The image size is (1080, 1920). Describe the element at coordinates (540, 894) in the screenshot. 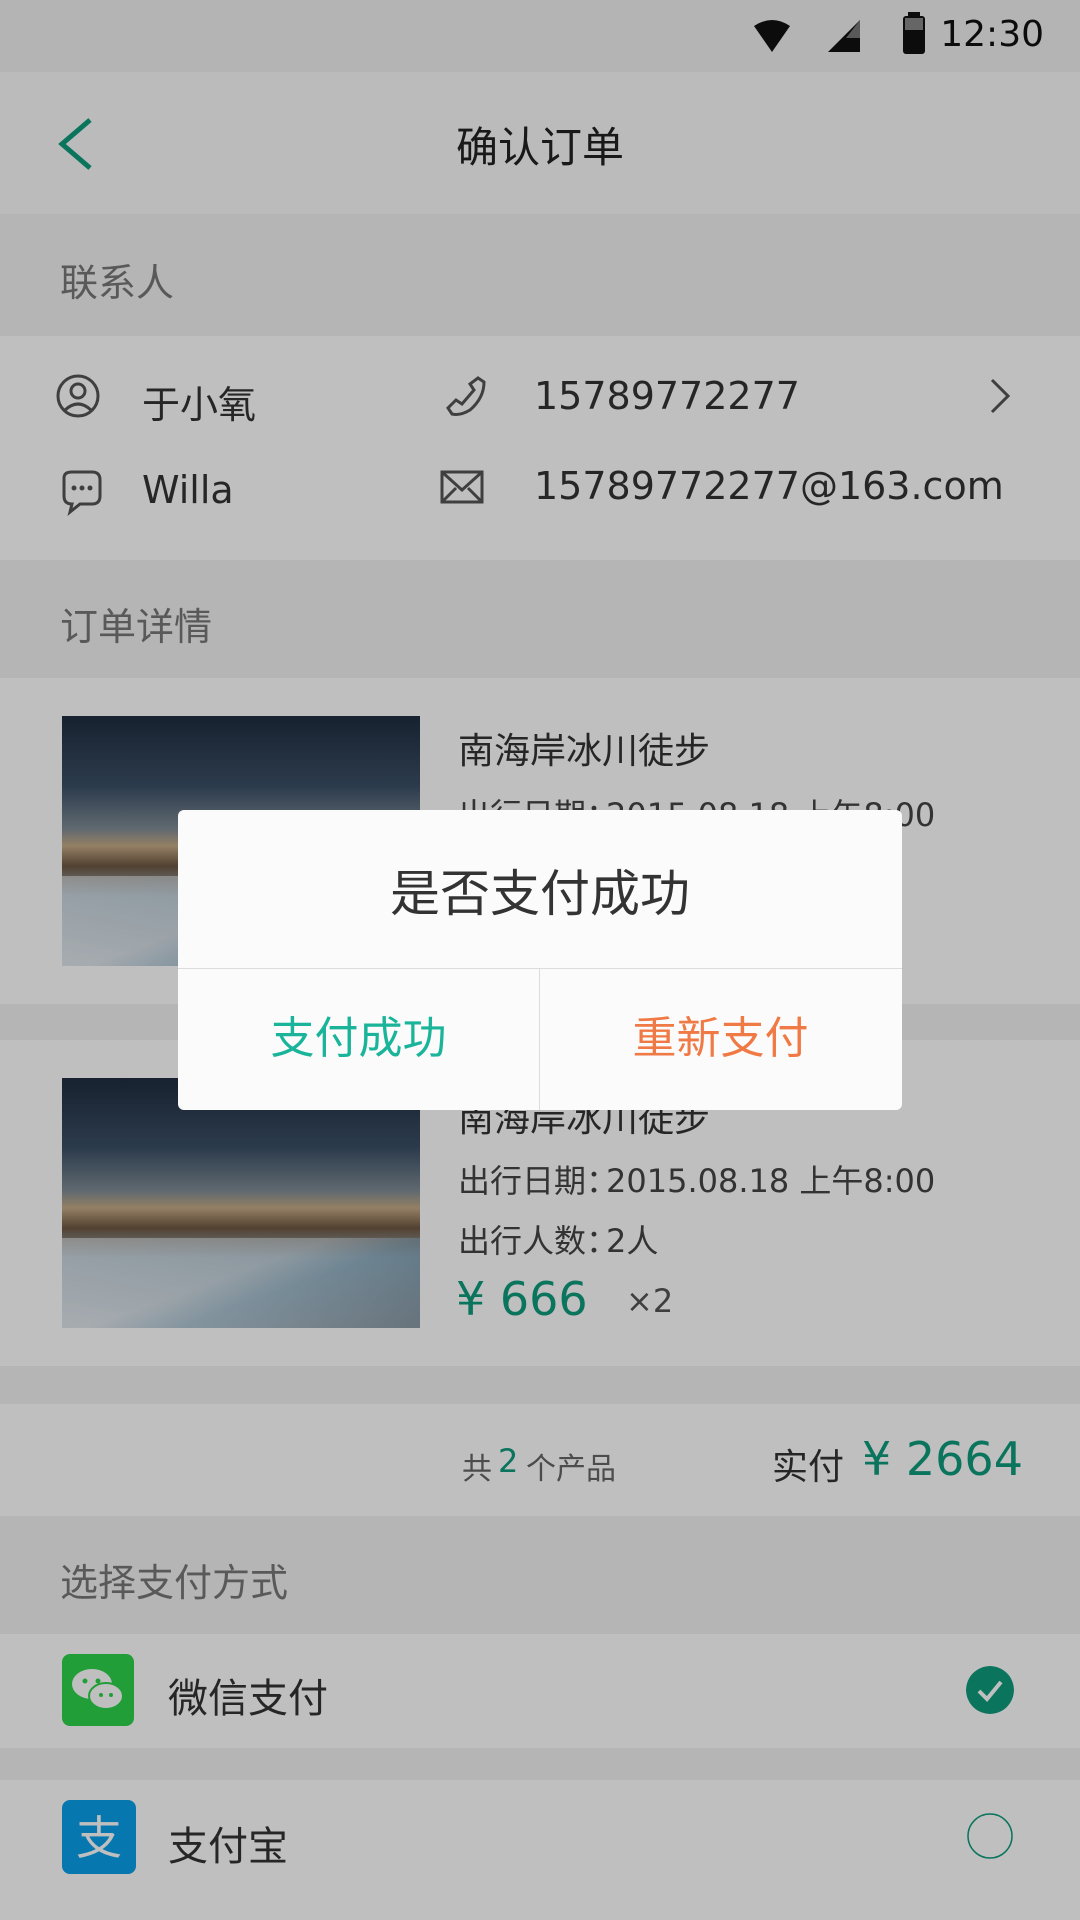

I see `dialog-title: 是否支付成功` at that location.